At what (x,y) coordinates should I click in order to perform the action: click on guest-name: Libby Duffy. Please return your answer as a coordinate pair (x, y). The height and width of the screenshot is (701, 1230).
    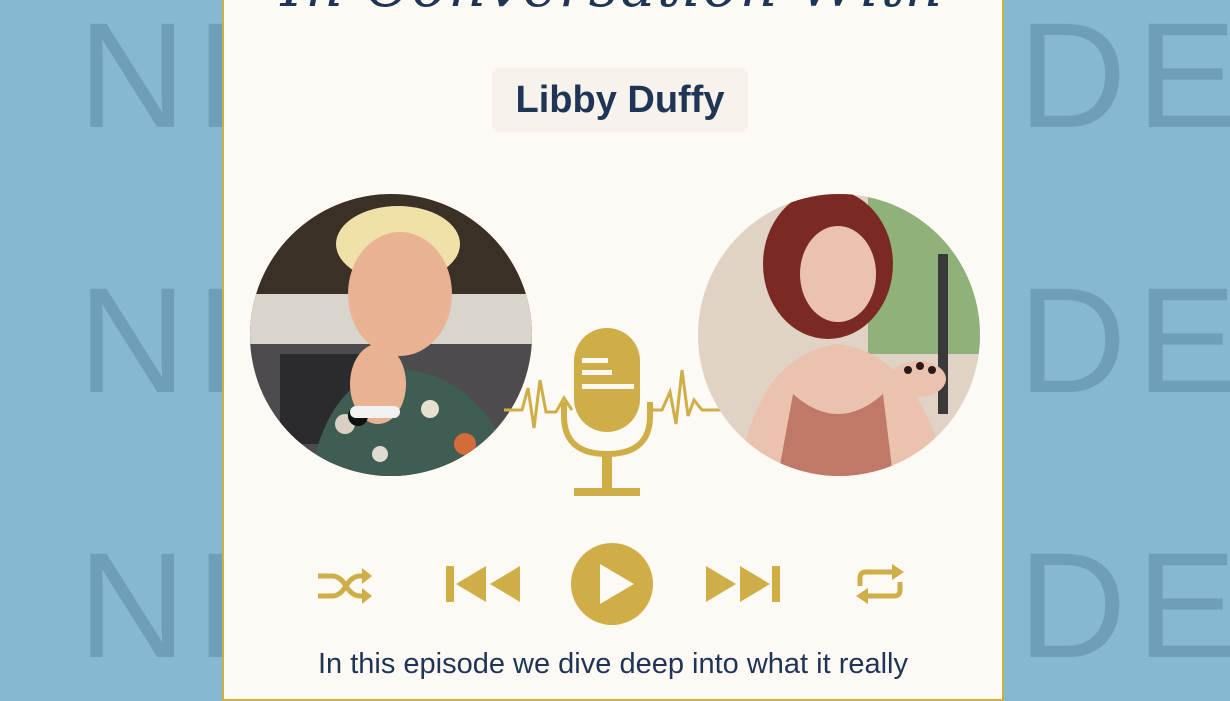
    Looking at the image, I should click on (620, 100).